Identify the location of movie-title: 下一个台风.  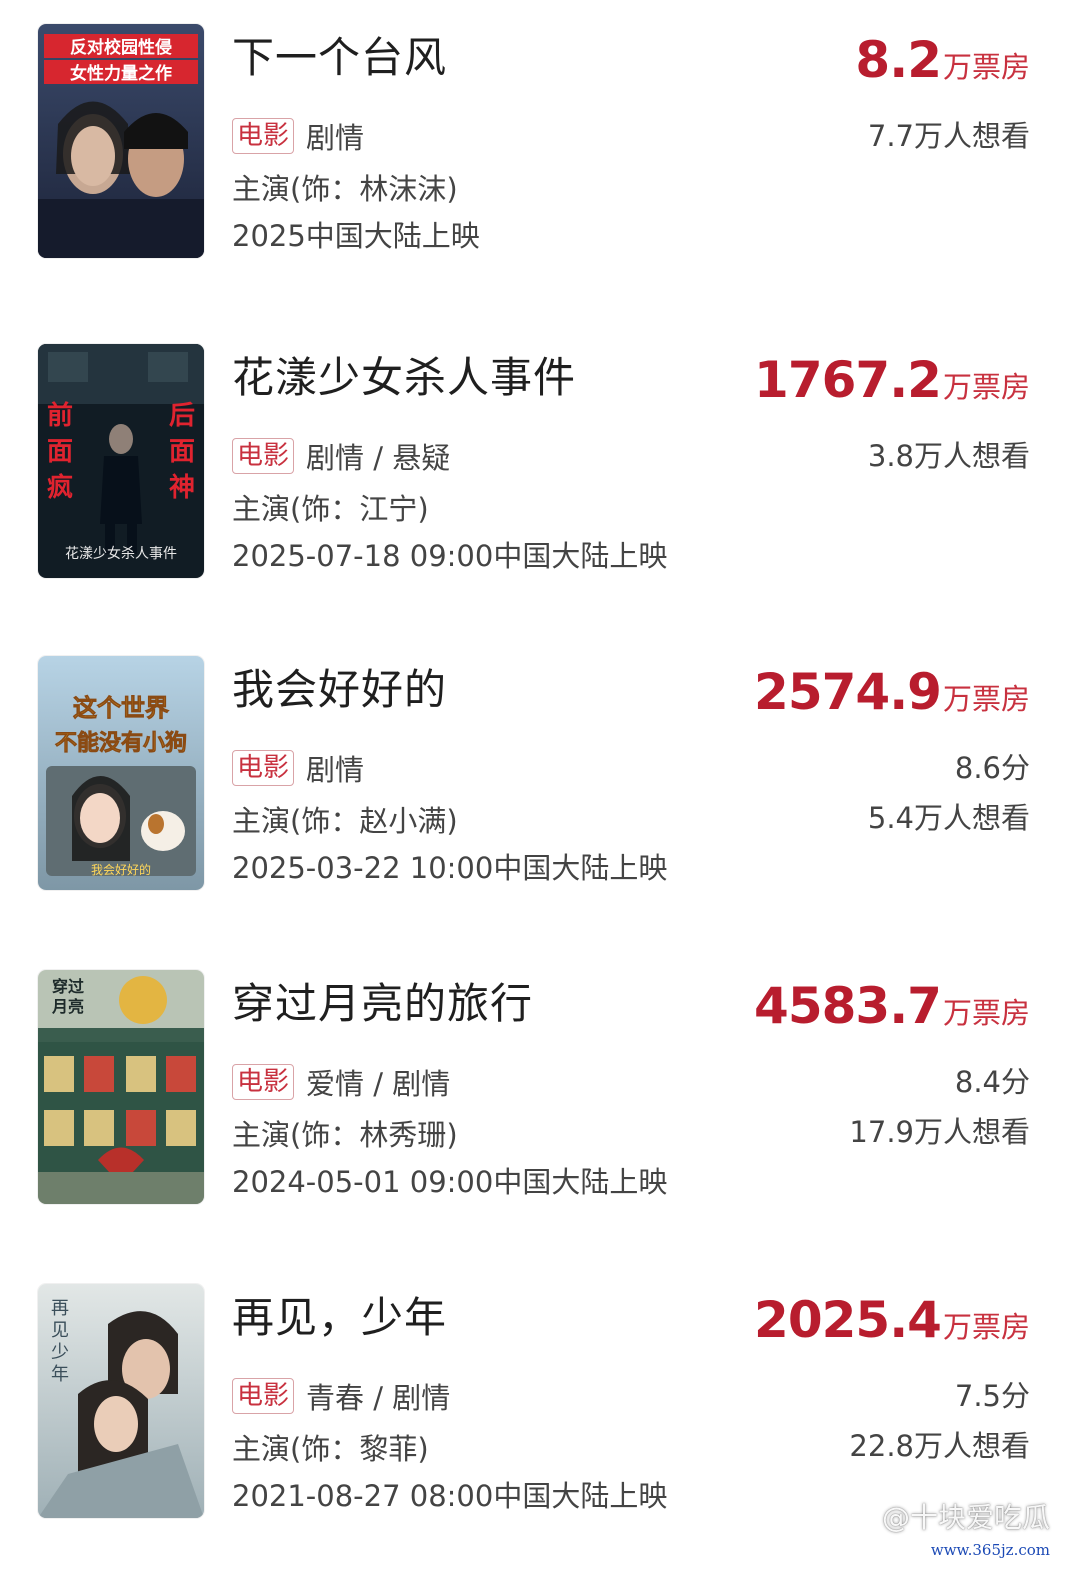
(339, 58).